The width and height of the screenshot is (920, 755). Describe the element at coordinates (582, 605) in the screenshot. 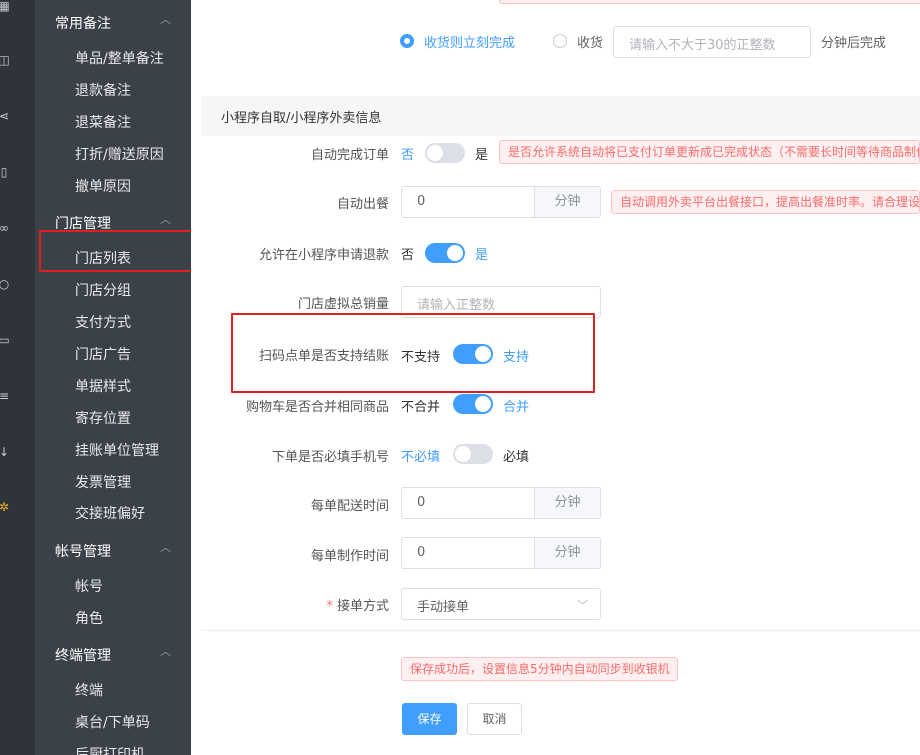

I see `chevron-down-icon: ﹀` at that location.